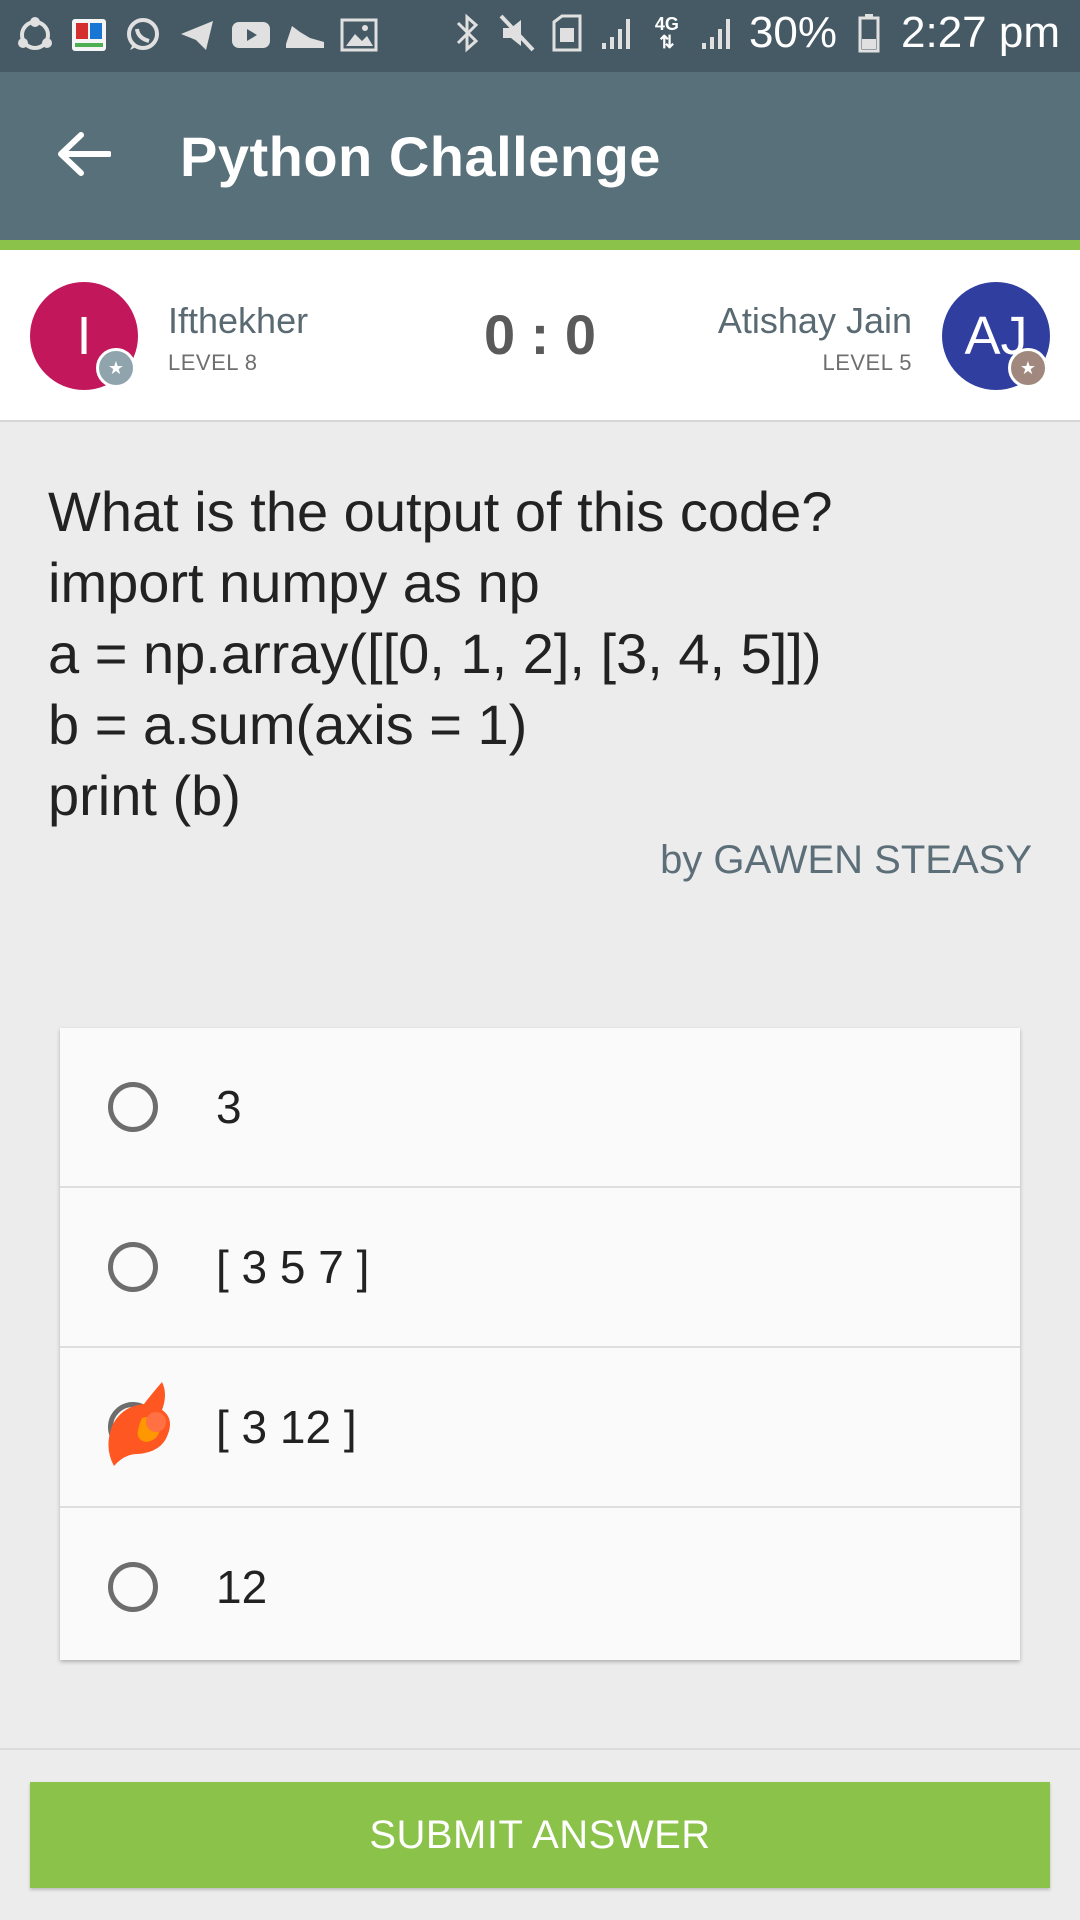  I want to click on divider, so click(540, 1749).